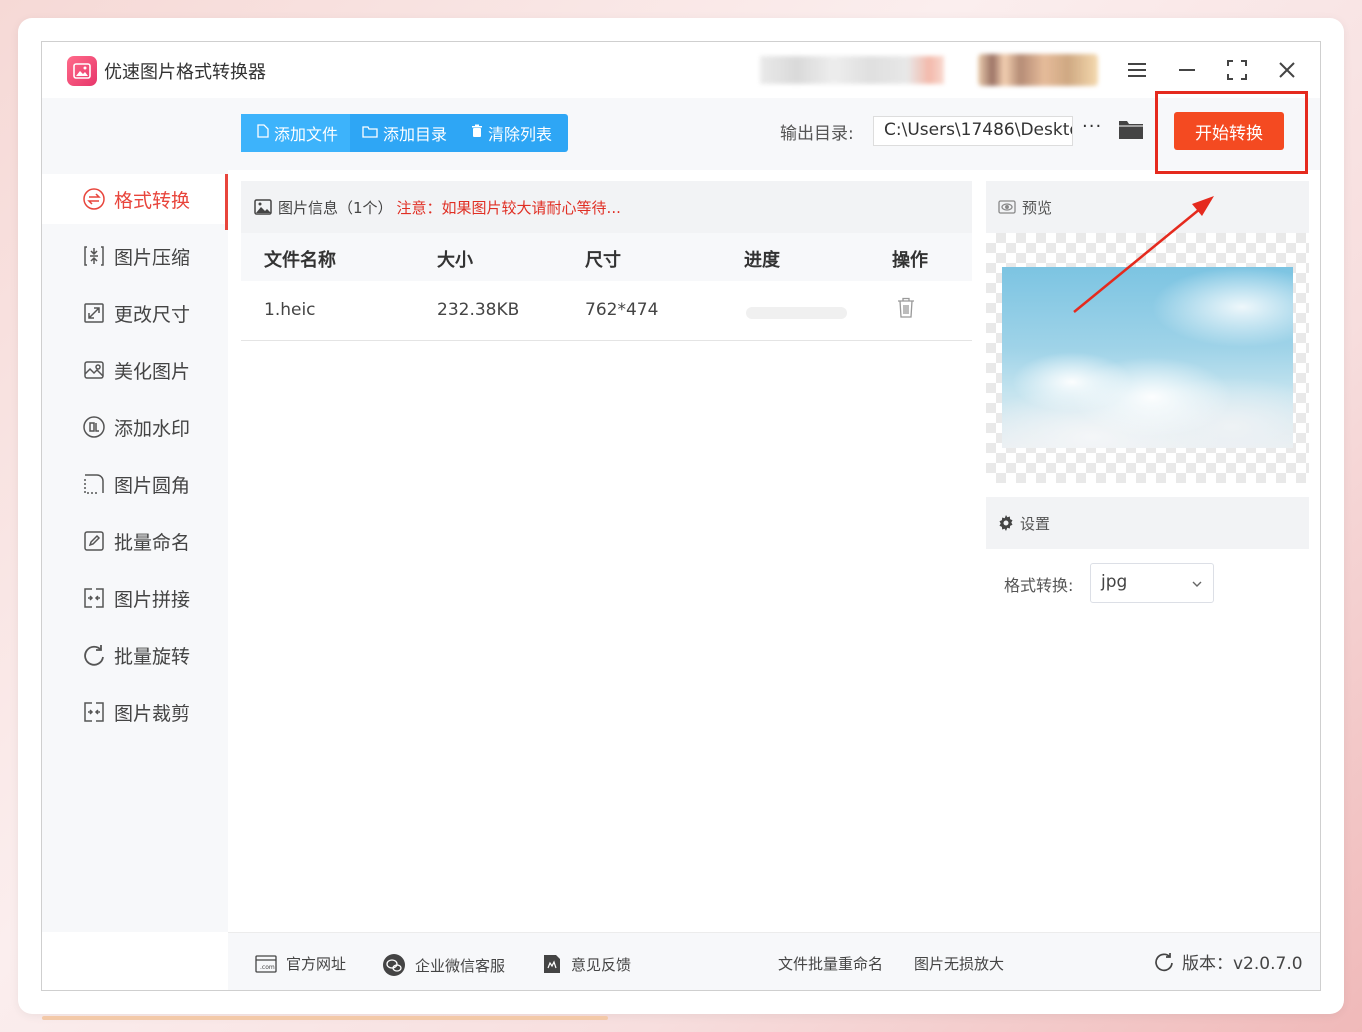  I want to click on app-title: 优速图片格式转换器, so click(185, 72).